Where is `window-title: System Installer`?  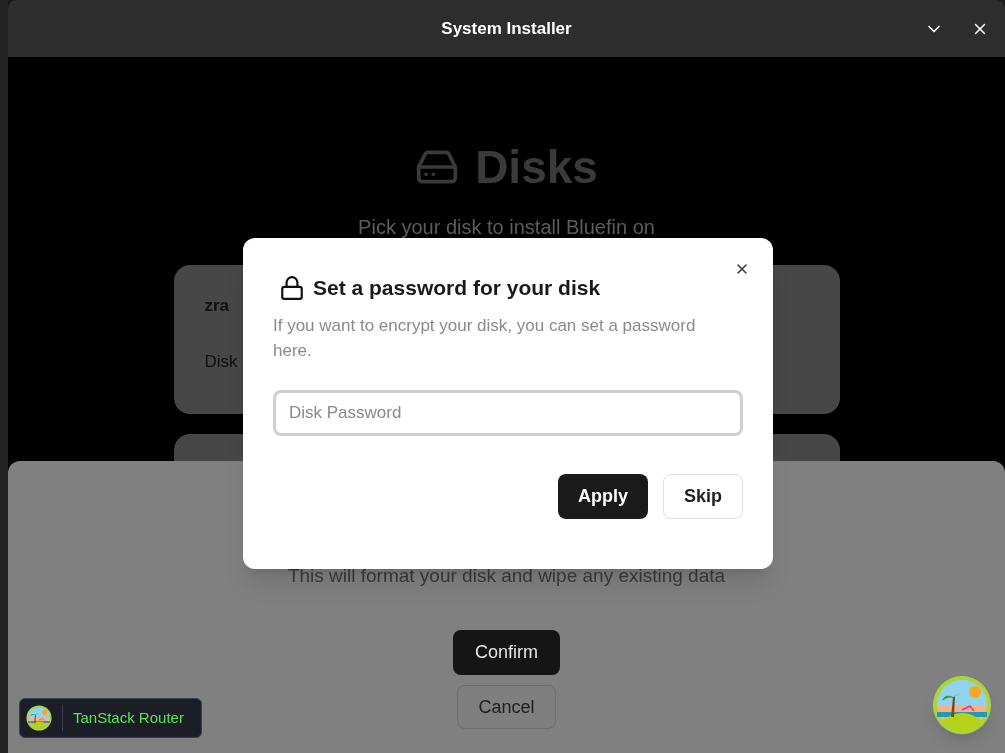 window-title: System Installer is located at coordinates (506, 28).